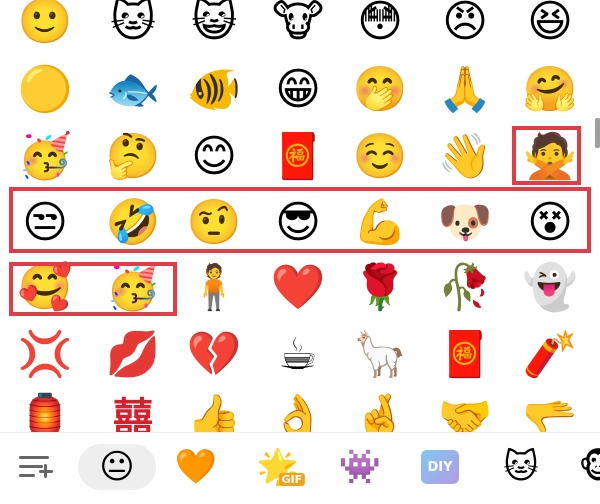  What do you see at coordinates (133, 410) in the screenshot?
I see `emoji-cell: 囍` at bounding box center [133, 410].